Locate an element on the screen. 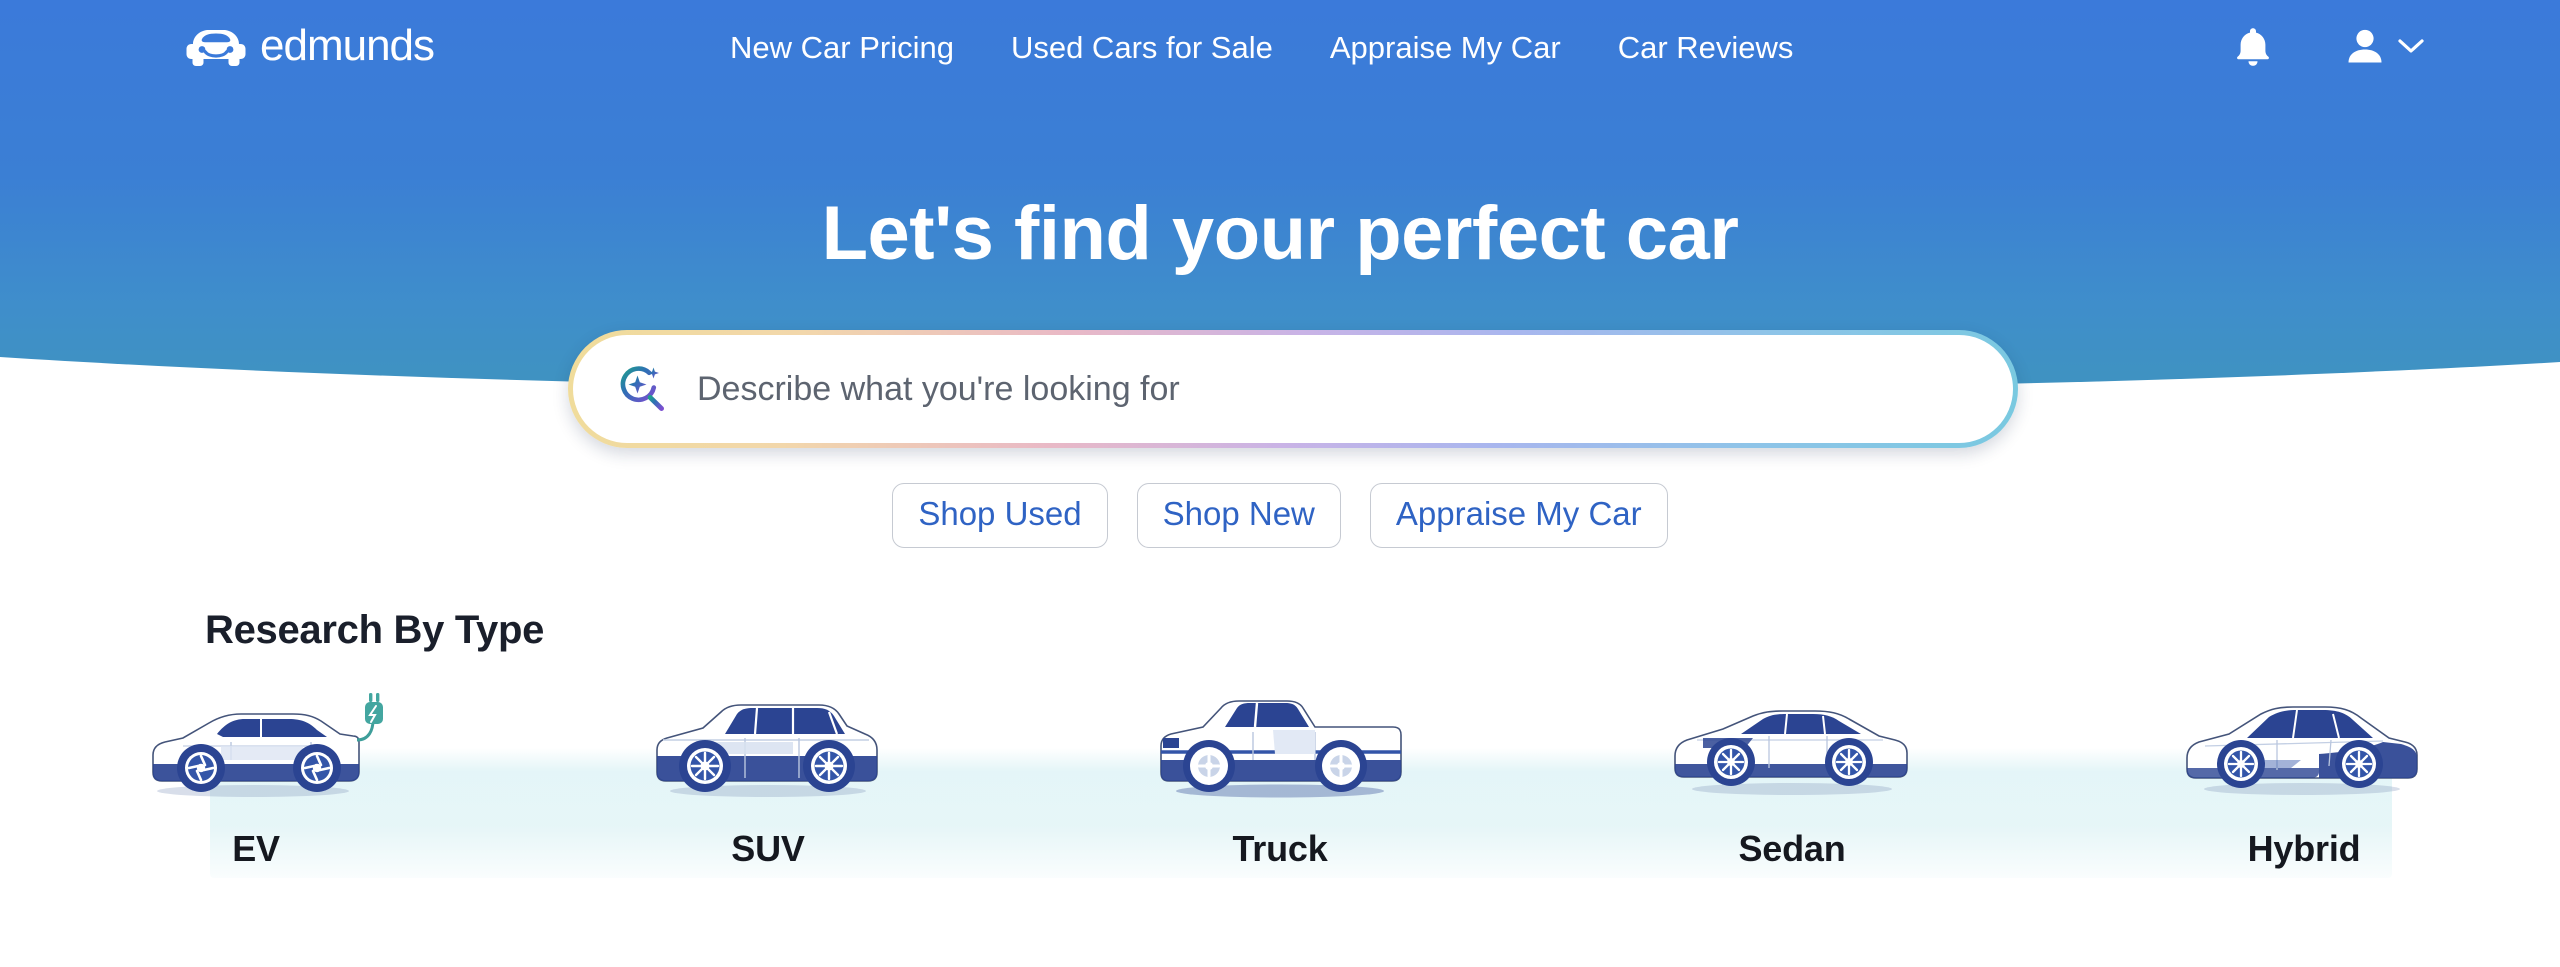 This screenshot has height=967, width=2560. research-by-type-title: Research By Type is located at coordinates (375, 630).